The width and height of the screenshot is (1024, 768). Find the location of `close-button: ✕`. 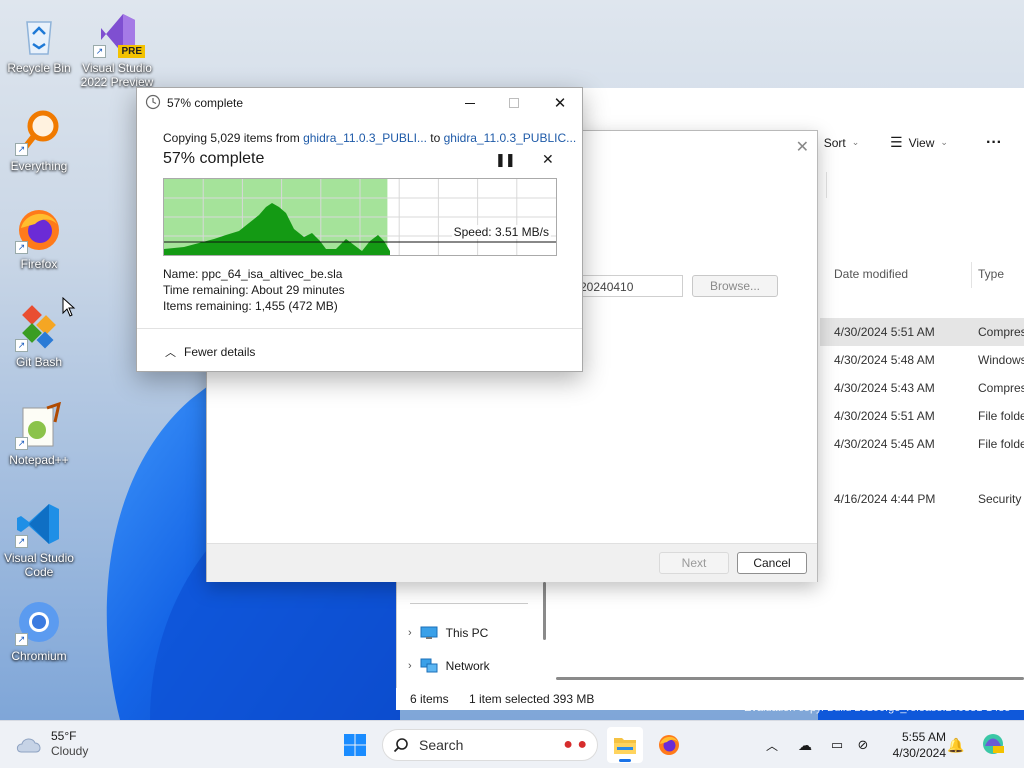

close-button: ✕ is located at coordinates (560, 103).